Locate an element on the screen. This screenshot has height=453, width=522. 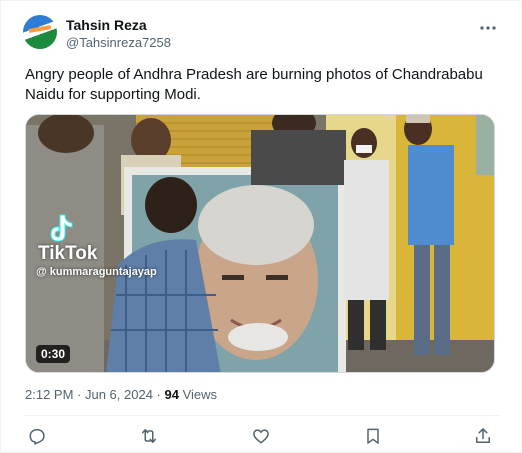
views-count: 94 is located at coordinates (171, 394).